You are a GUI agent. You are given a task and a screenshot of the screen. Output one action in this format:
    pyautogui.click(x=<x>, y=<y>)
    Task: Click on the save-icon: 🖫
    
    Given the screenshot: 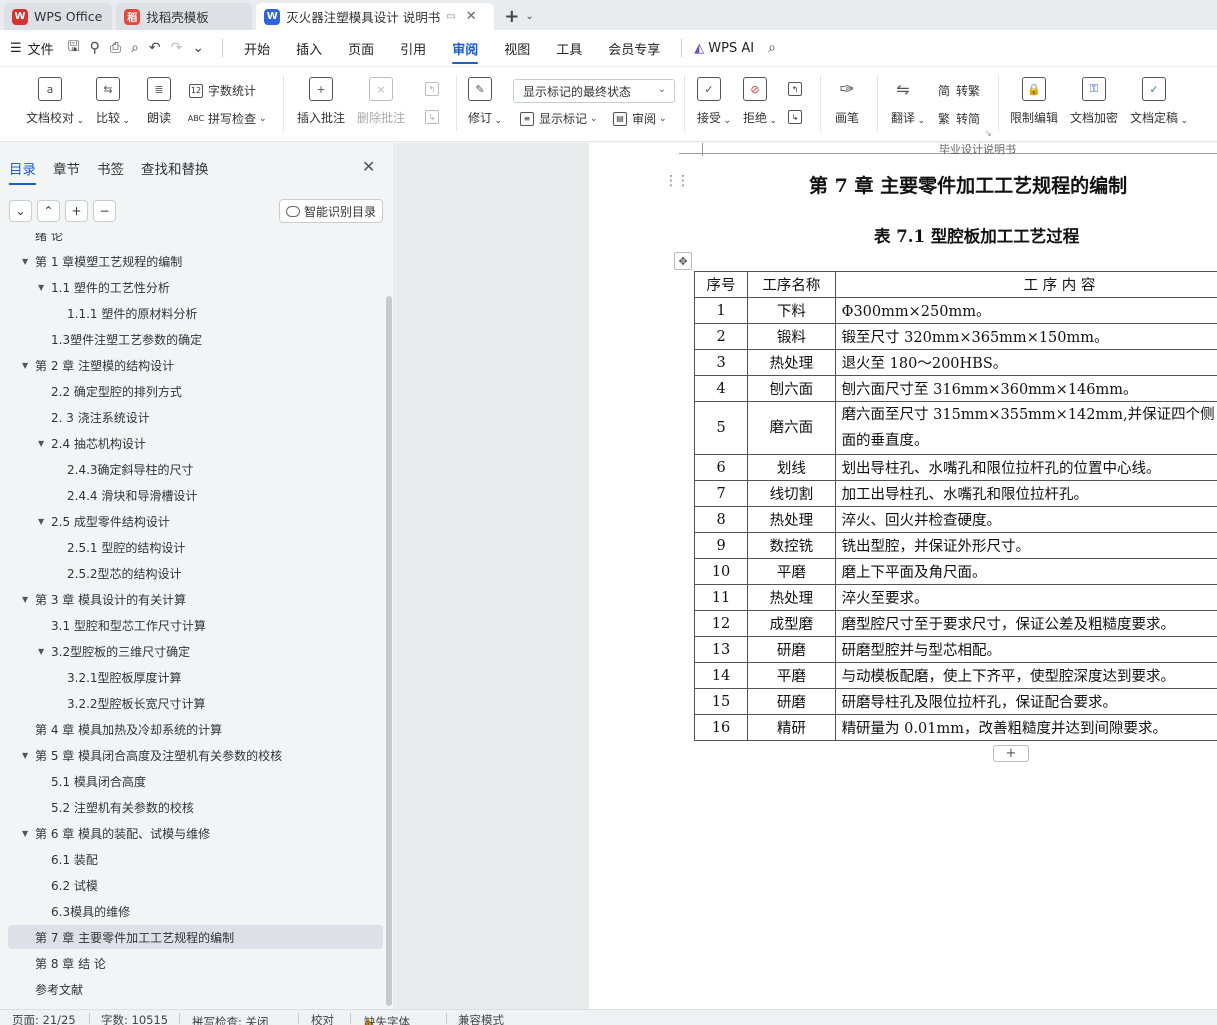 What is the action you would take?
    pyautogui.click(x=74, y=48)
    